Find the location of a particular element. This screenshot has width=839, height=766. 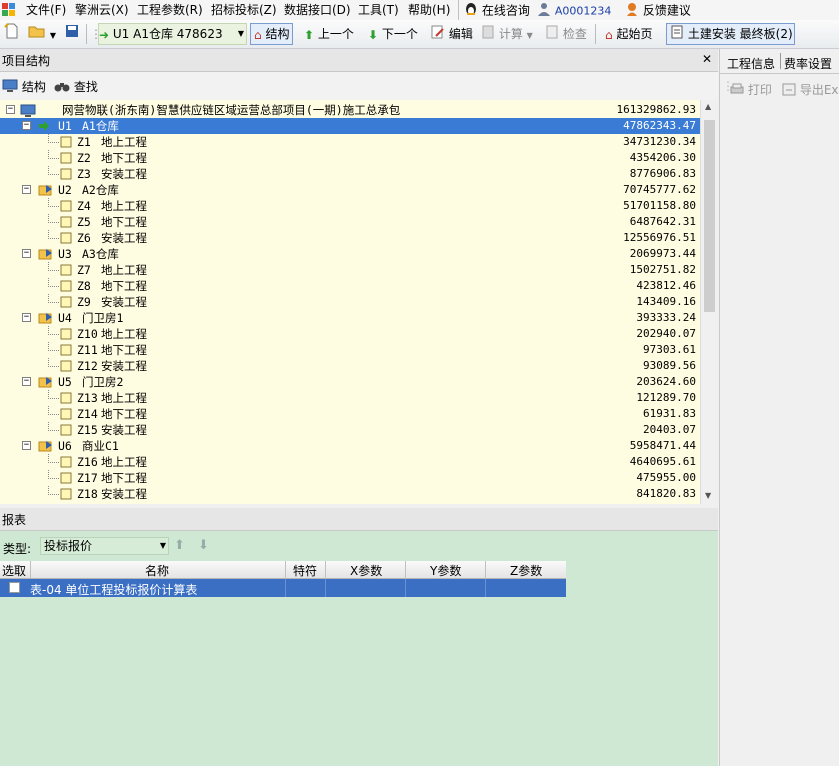

structure-view-button: 结构 is located at coordinates (24, 87).